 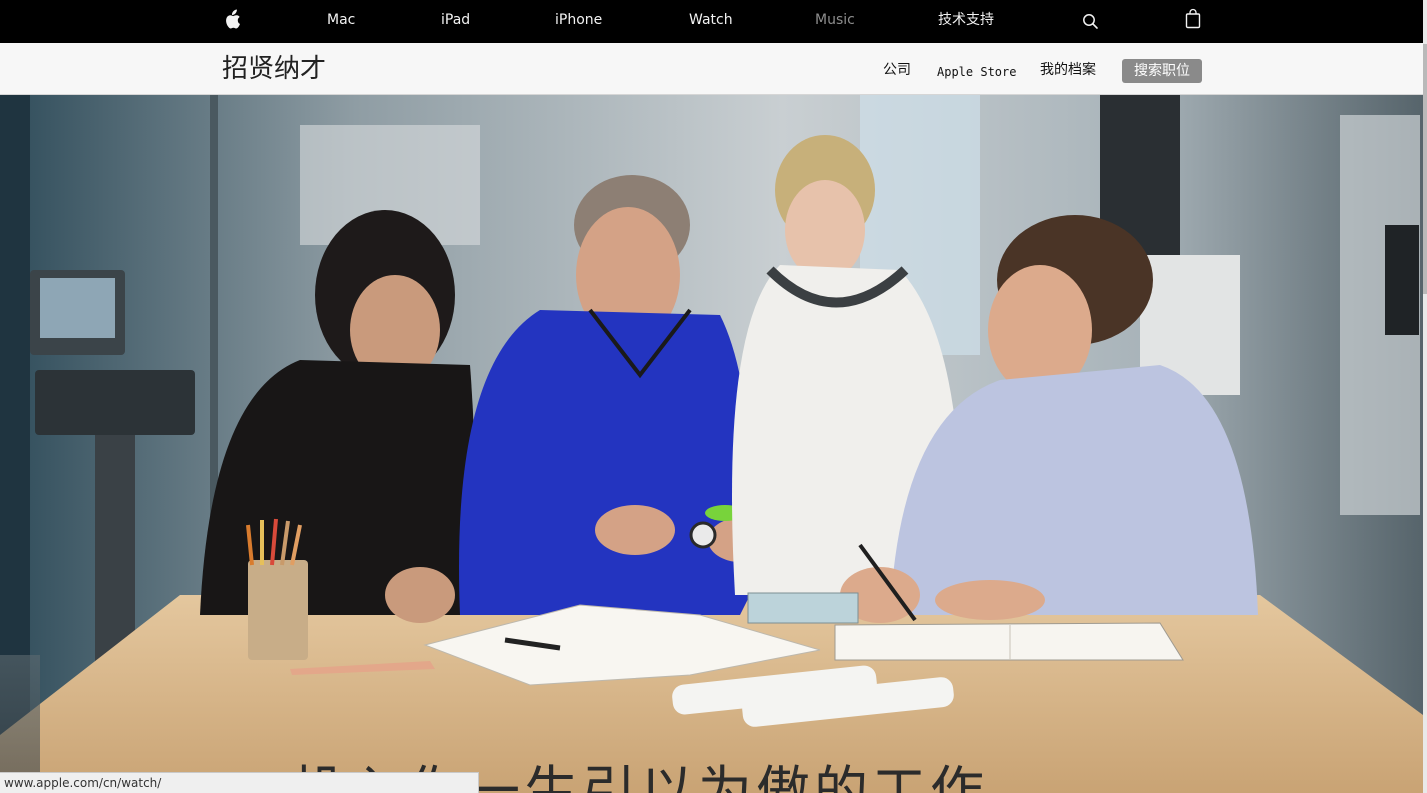 I want to click on jobs-subnav: 招贤纳才 公司 Apple Store 我的档案 搜索职位, so click(x=711, y=69).